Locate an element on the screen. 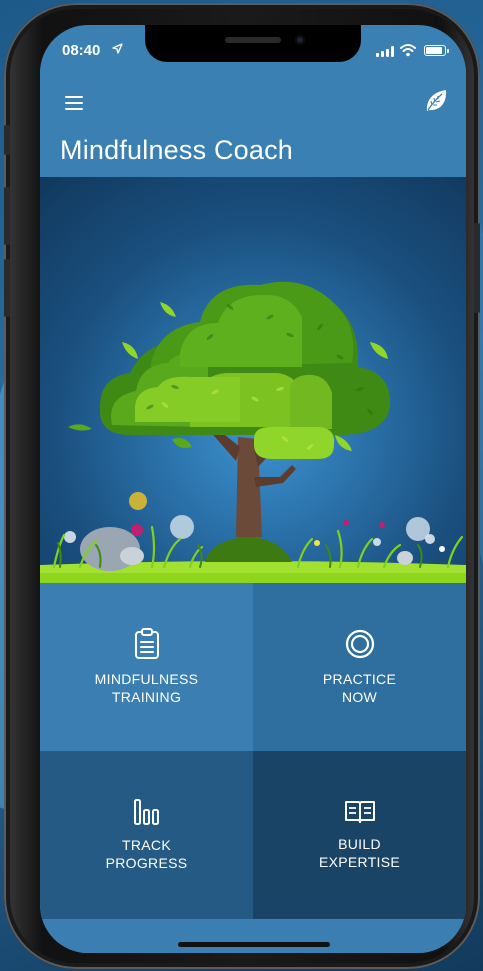  tile-label: TRACK PROGRESS is located at coordinates (147, 854).